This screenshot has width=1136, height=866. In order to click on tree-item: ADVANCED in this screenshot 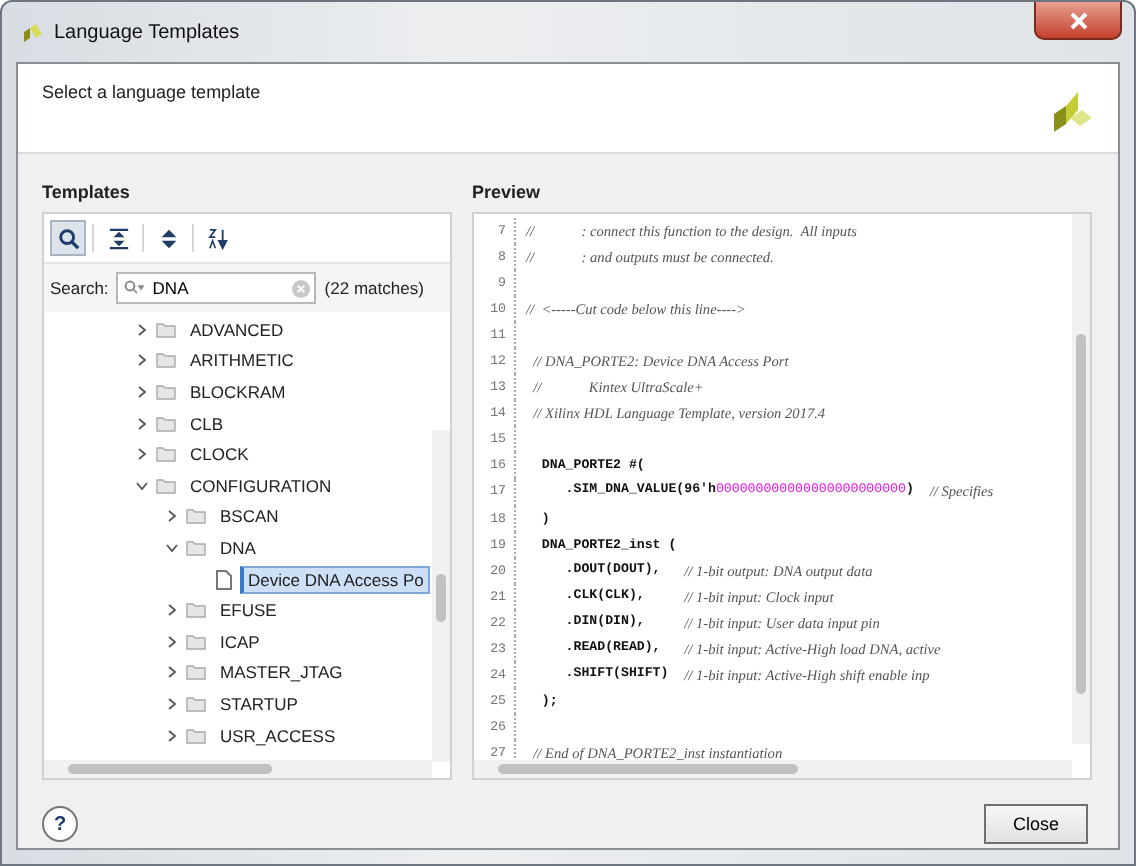, I will do `click(237, 329)`.